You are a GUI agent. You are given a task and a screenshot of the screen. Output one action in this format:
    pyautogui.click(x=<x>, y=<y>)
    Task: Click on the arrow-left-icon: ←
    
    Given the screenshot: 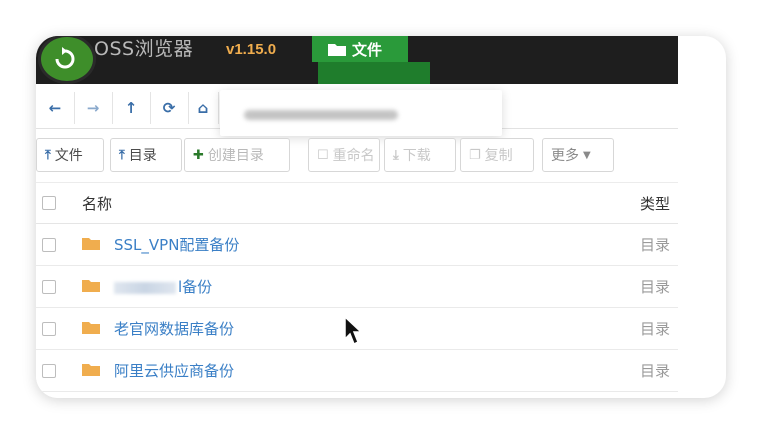 What is the action you would take?
    pyautogui.click(x=55, y=108)
    